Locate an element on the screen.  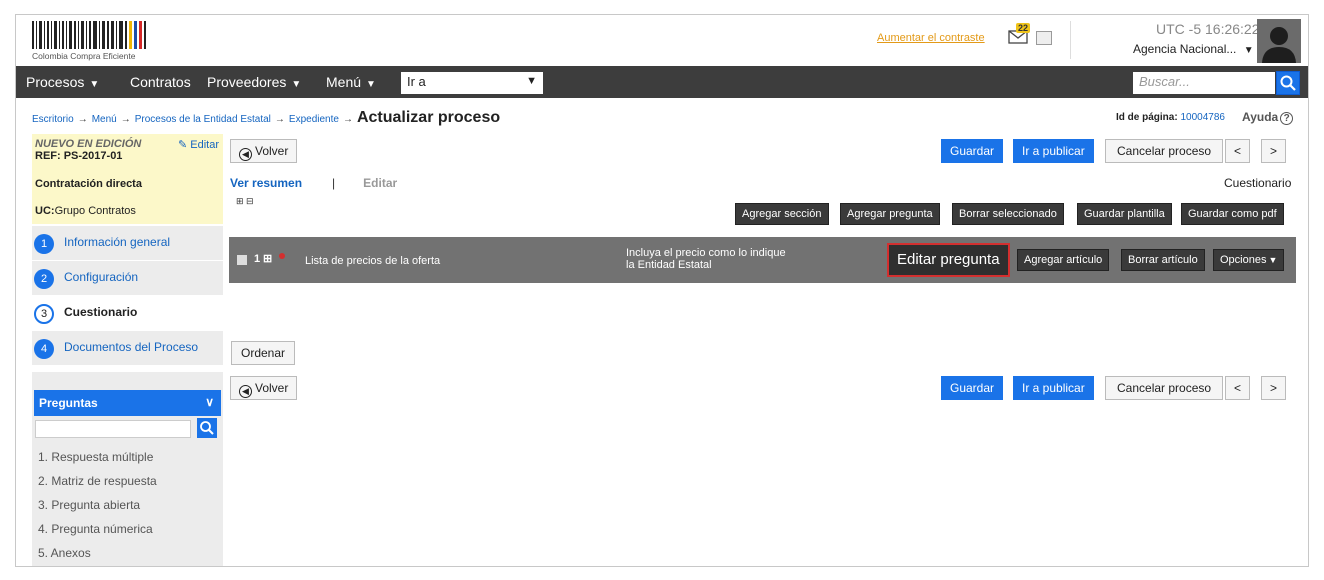
next-button-bottom: > is located at coordinates (1274, 388).